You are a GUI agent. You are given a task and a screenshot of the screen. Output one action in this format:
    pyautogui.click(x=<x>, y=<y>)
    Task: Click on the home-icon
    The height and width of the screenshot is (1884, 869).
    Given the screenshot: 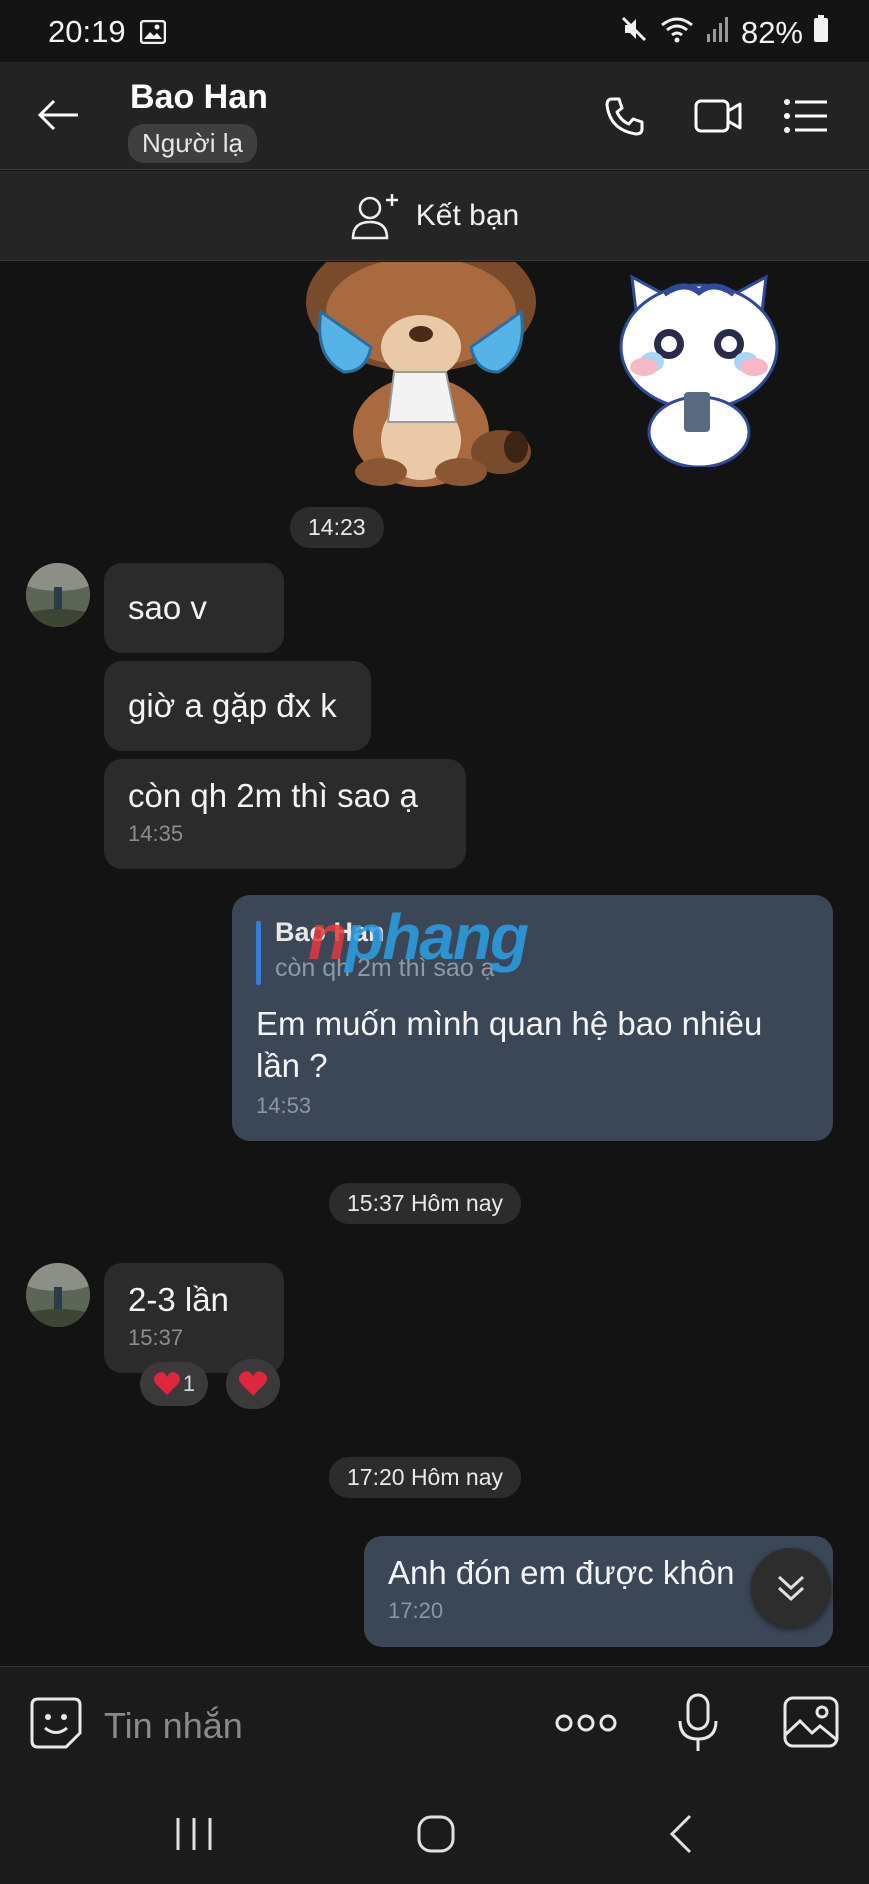 What is the action you would take?
    pyautogui.click(x=436, y=1834)
    